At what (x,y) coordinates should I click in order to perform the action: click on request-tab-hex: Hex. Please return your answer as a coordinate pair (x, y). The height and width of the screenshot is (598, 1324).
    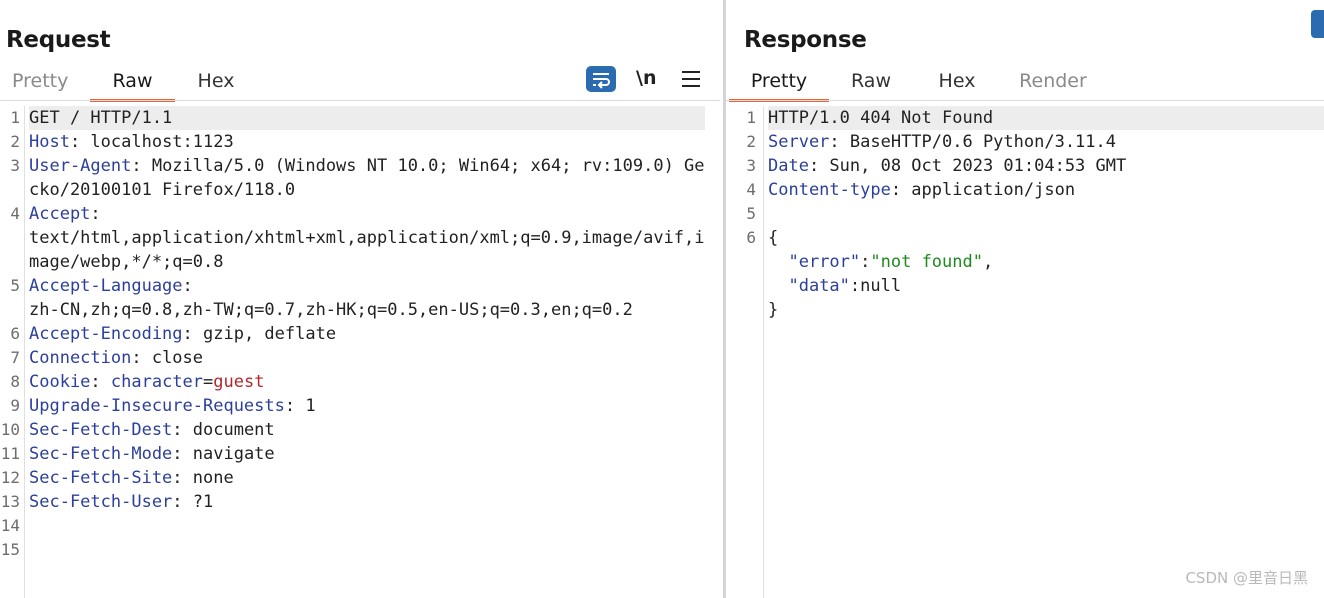
    Looking at the image, I should click on (216, 83).